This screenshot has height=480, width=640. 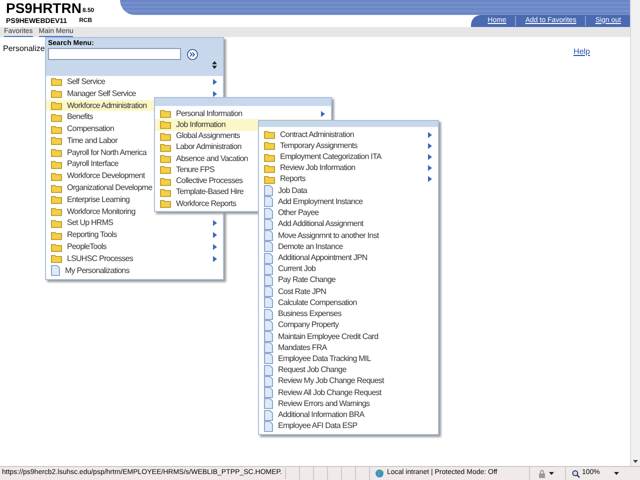 What do you see at coordinates (348, 404) in the screenshot?
I see `menu-item: Review Errors and Warnings` at bounding box center [348, 404].